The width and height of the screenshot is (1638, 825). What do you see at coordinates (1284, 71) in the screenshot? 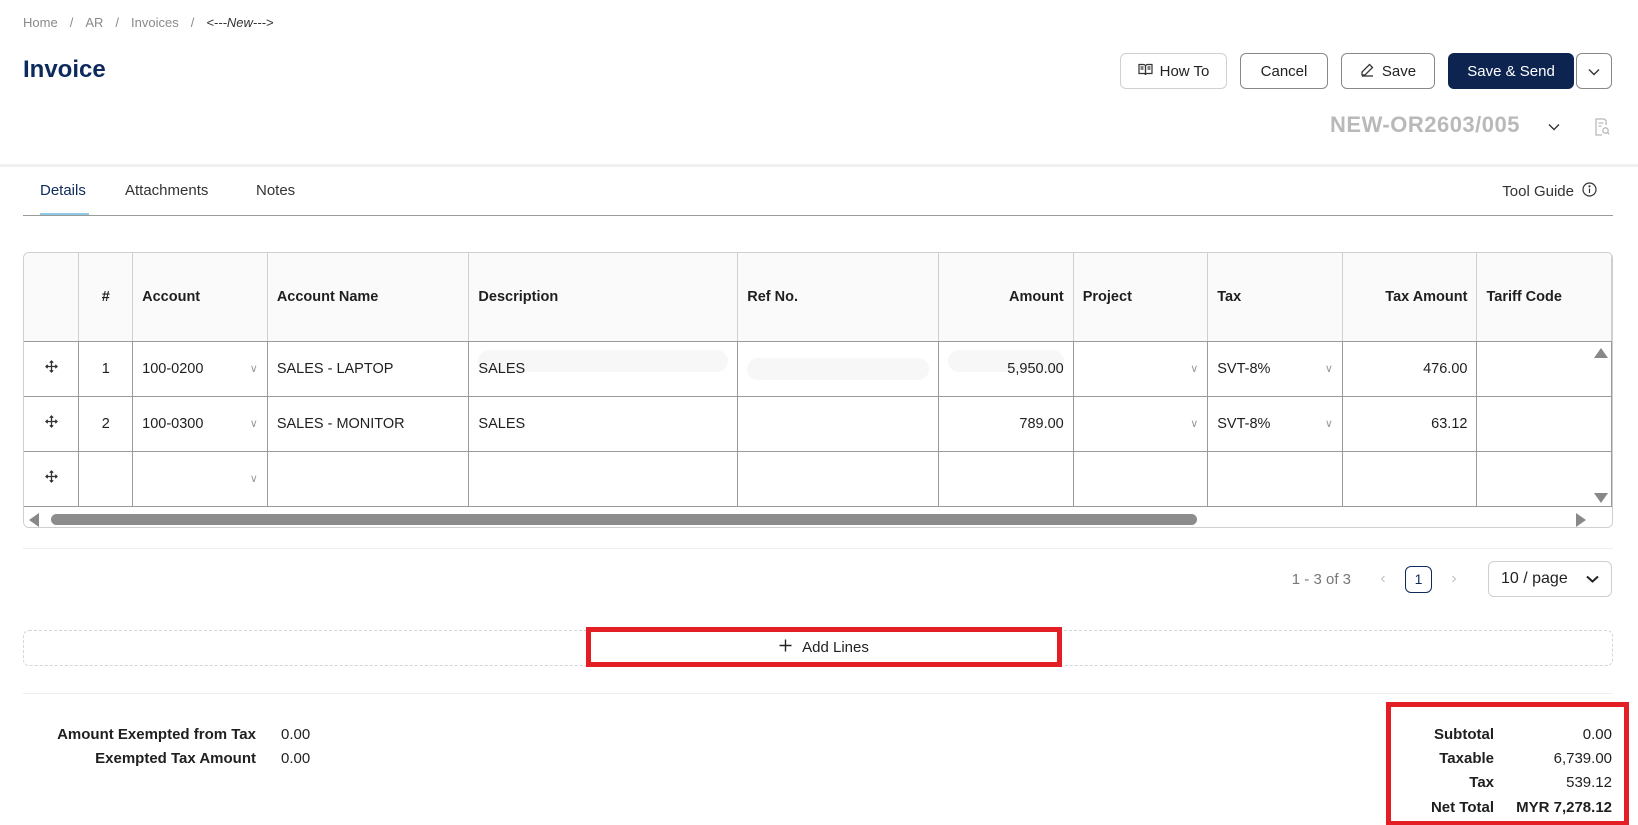
I see `cancel-button: Cancel` at bounding box center [1284, 71].